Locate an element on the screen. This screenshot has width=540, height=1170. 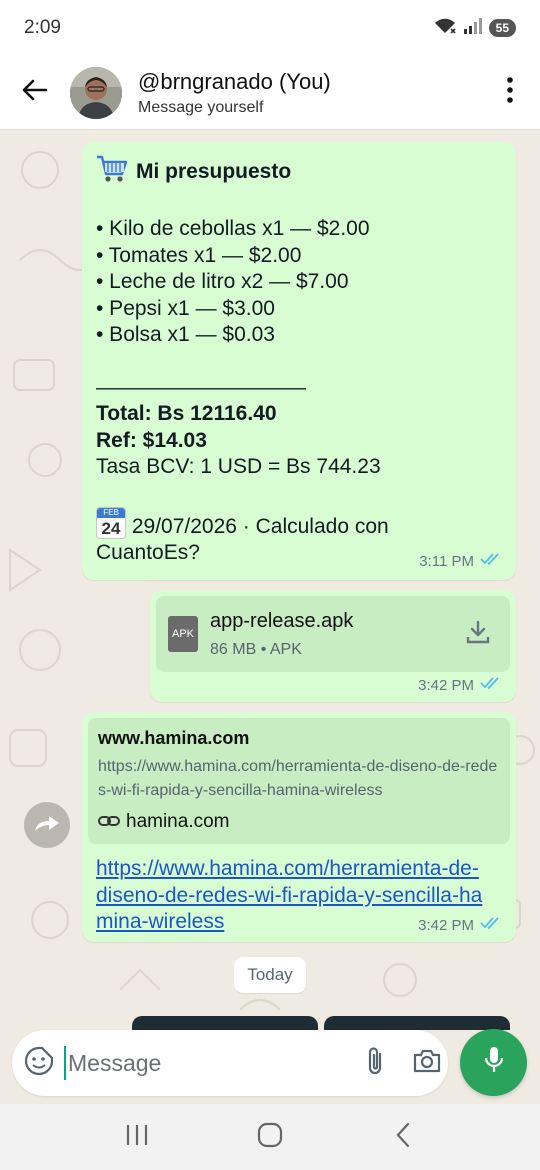
microphone-icon is located at coordinates (494, 1062).